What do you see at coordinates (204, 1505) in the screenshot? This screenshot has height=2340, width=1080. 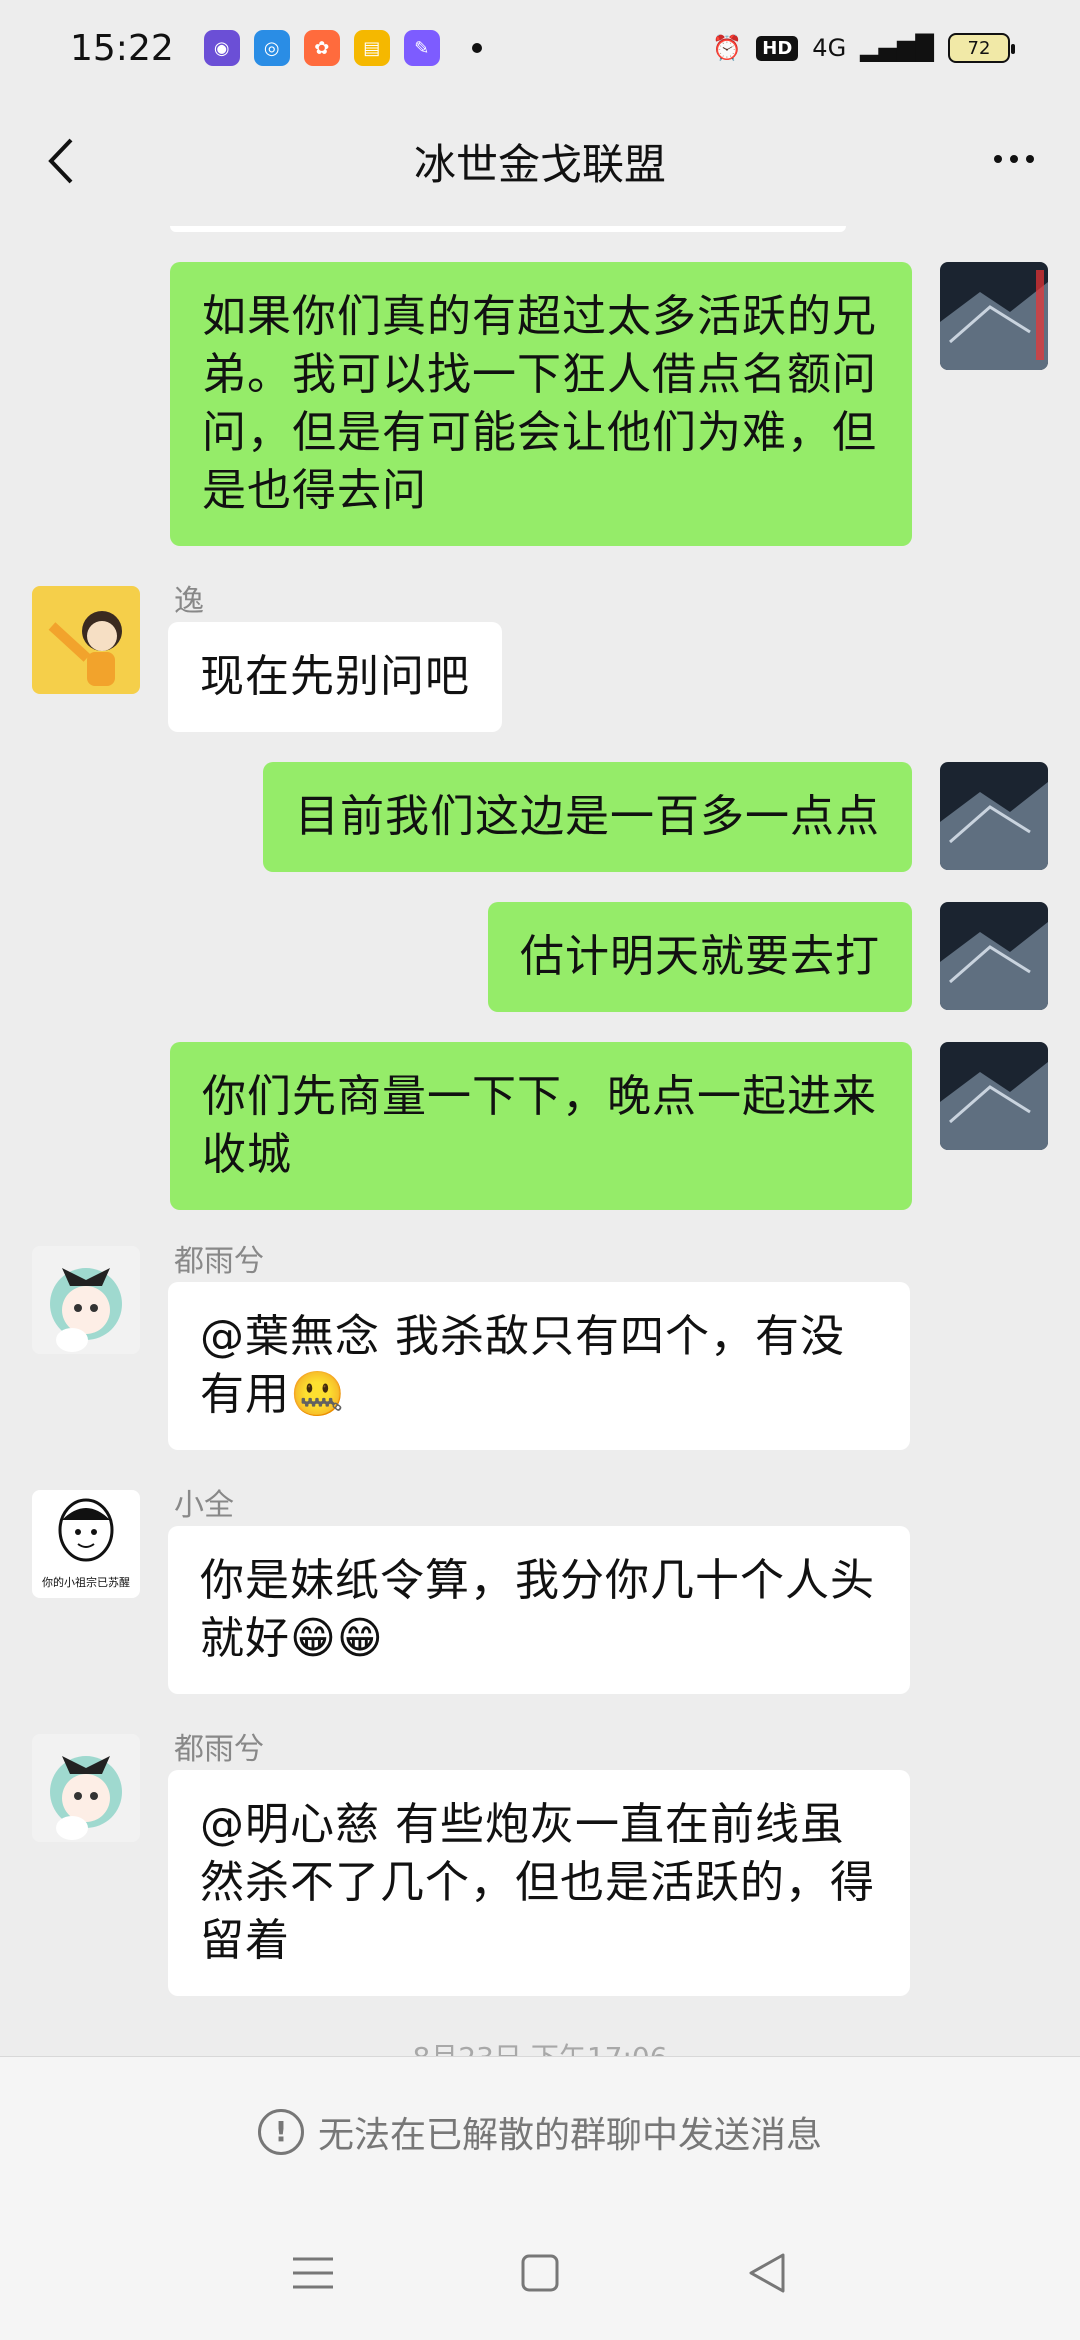 I see `sender-name: 小全` at bounding box center [204, 1505].